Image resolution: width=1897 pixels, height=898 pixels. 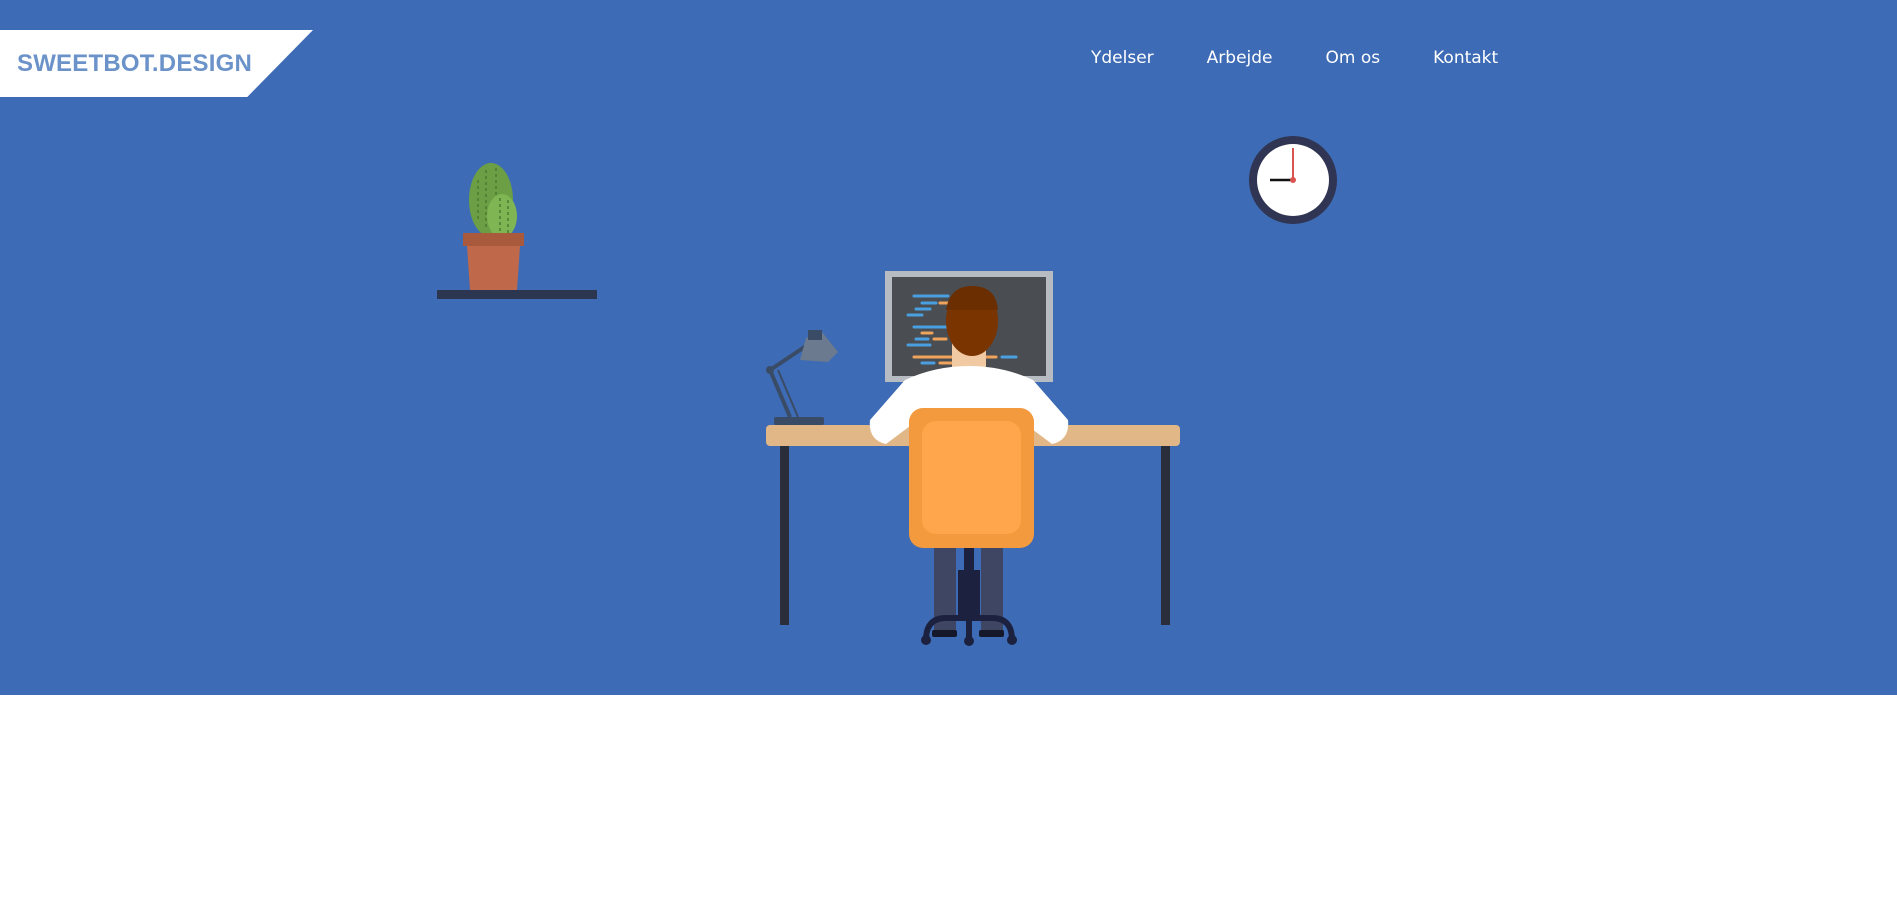 I want to click on wall-clock-icon, so click(x=1293, y=180).